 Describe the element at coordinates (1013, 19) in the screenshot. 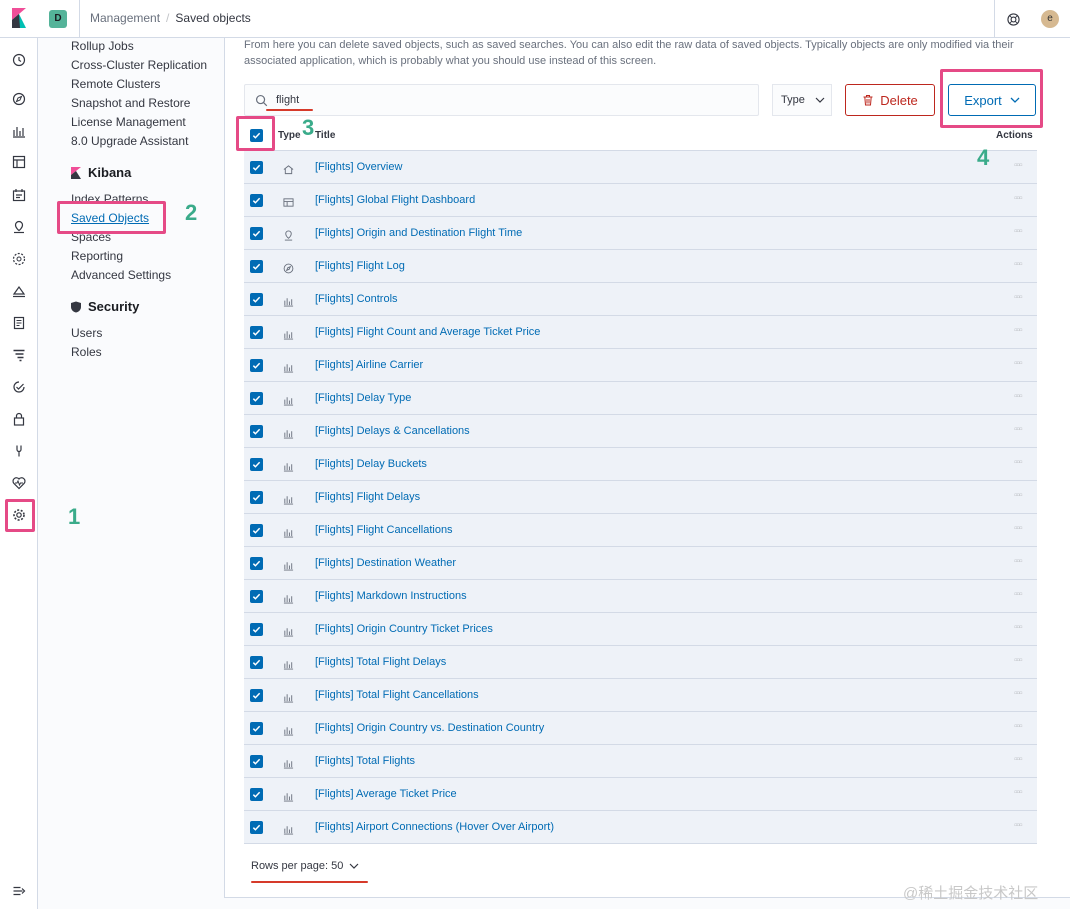

I see `help-button` at that location.